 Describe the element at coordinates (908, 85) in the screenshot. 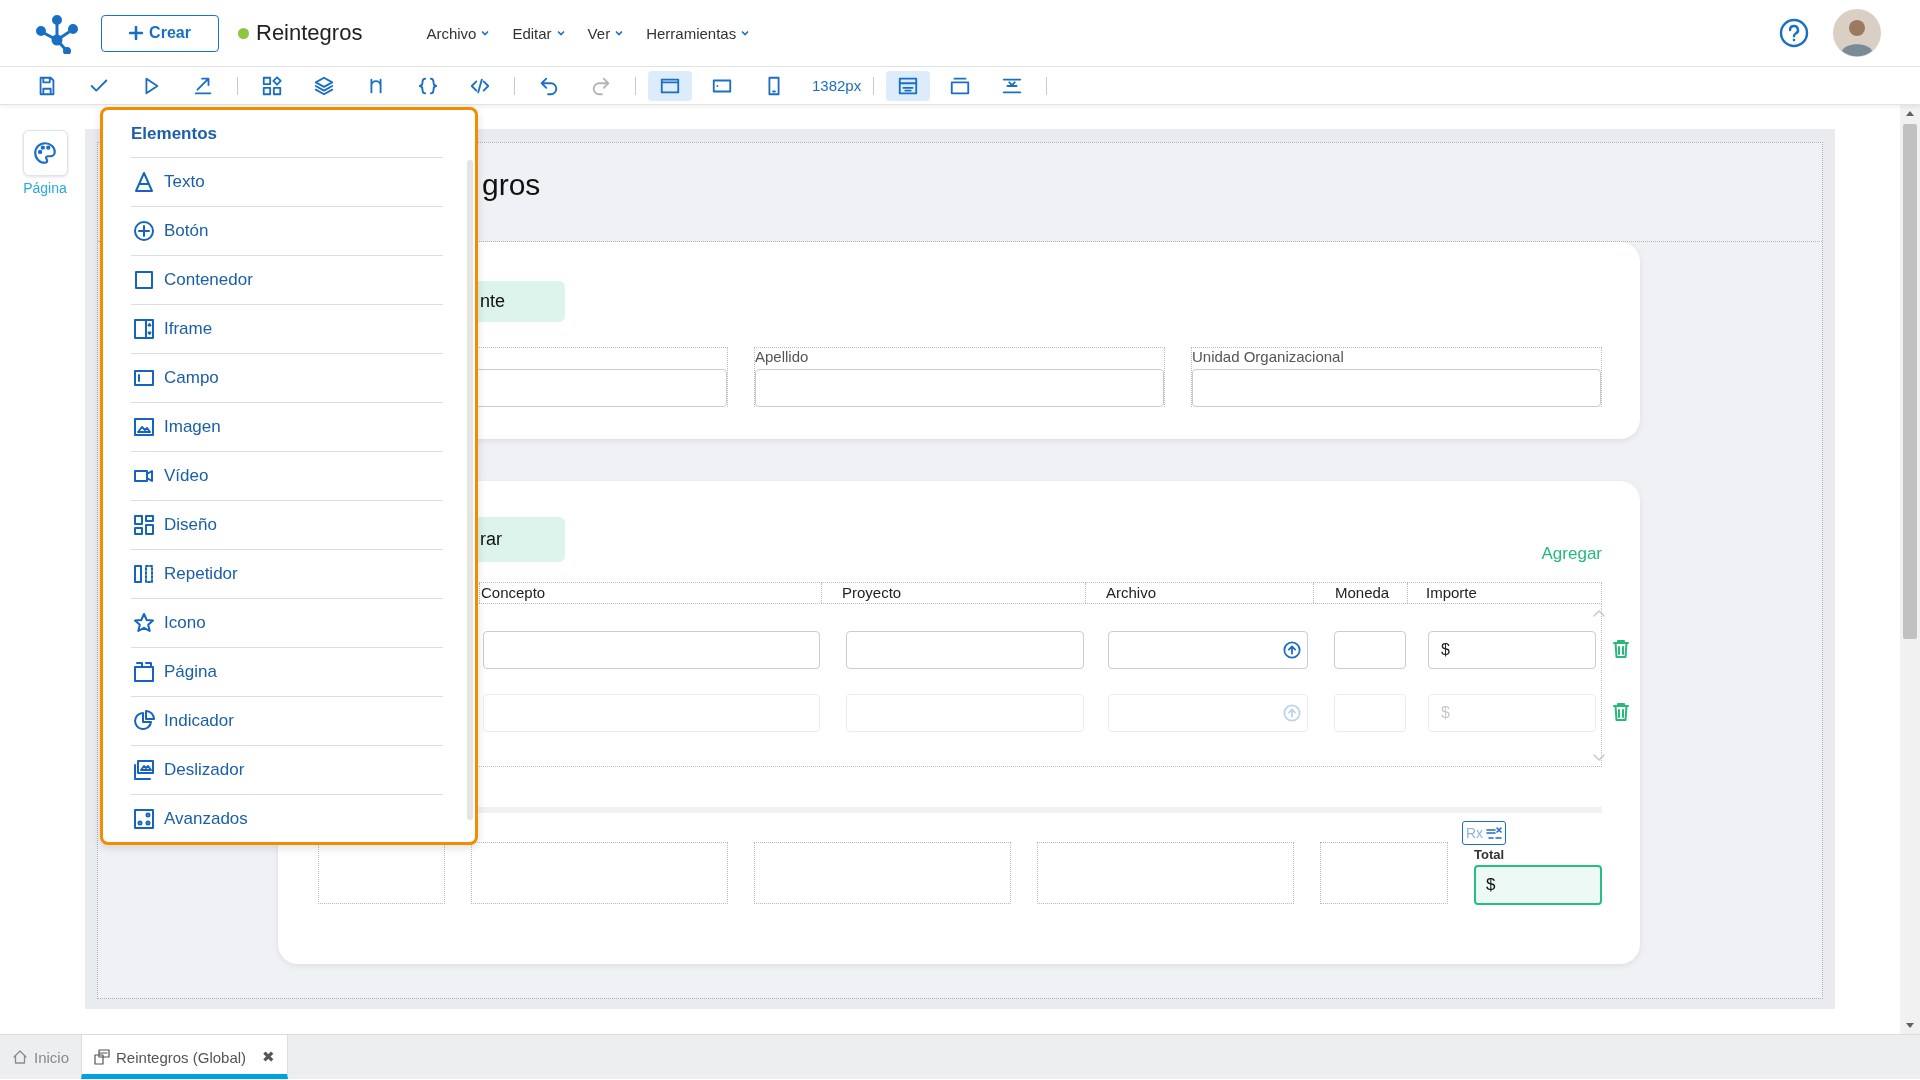

I see `panel-button` at that location.